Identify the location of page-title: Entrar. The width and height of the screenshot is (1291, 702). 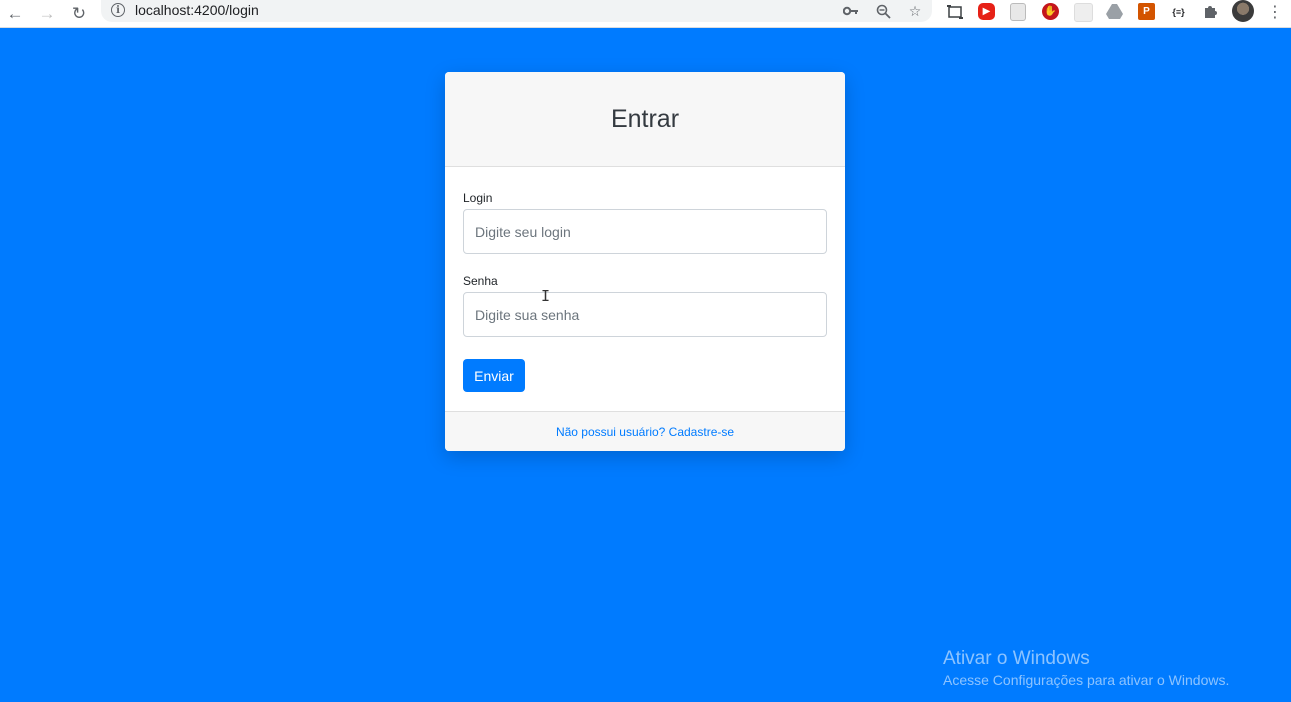
(645, 118).